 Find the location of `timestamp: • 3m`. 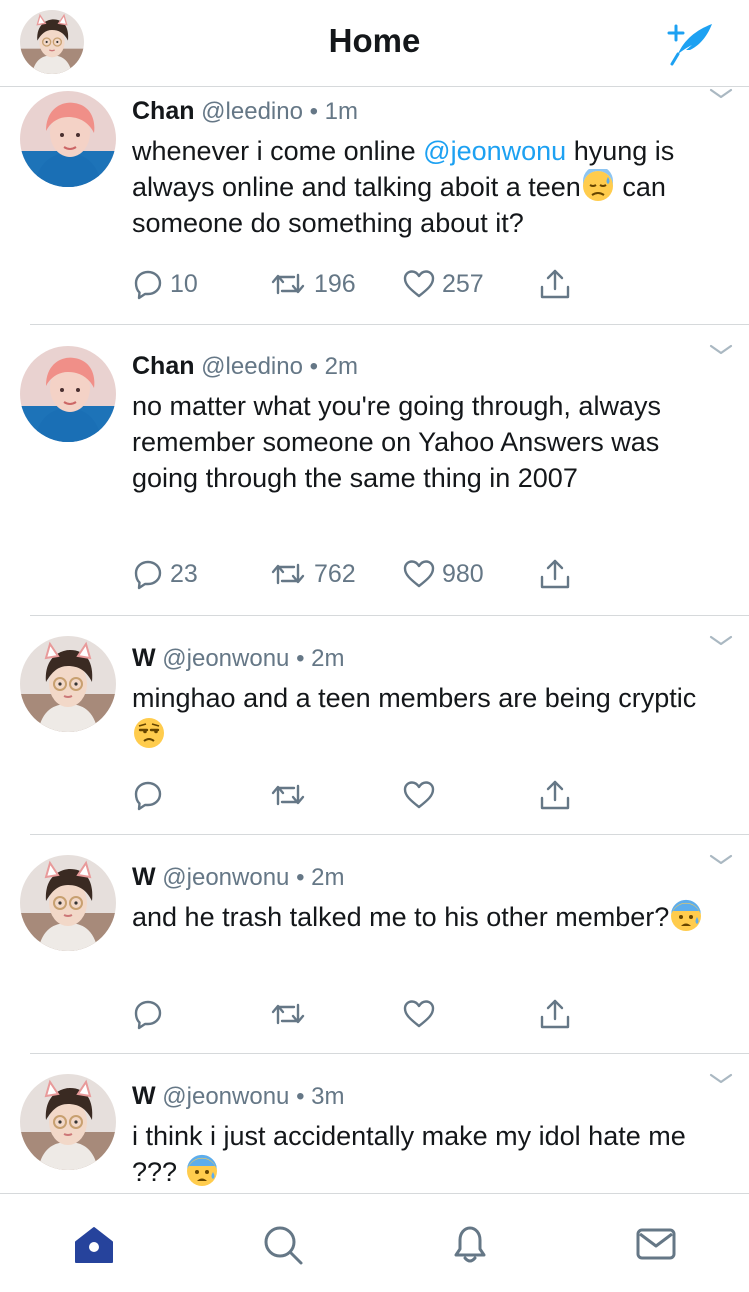

timestamp: • 3m is located at coordinates (320, 1096).